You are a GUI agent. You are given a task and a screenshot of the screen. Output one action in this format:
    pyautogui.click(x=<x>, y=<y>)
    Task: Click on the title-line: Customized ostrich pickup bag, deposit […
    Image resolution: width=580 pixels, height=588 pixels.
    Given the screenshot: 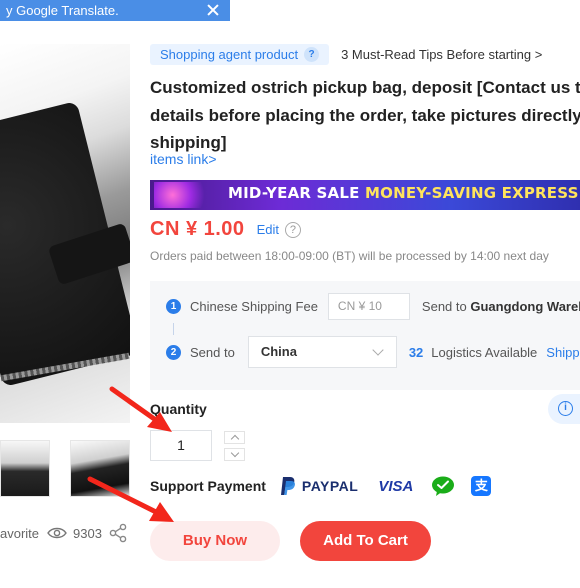 What is the action you would take?
    pyautogui.click(x=365, y=87)
    